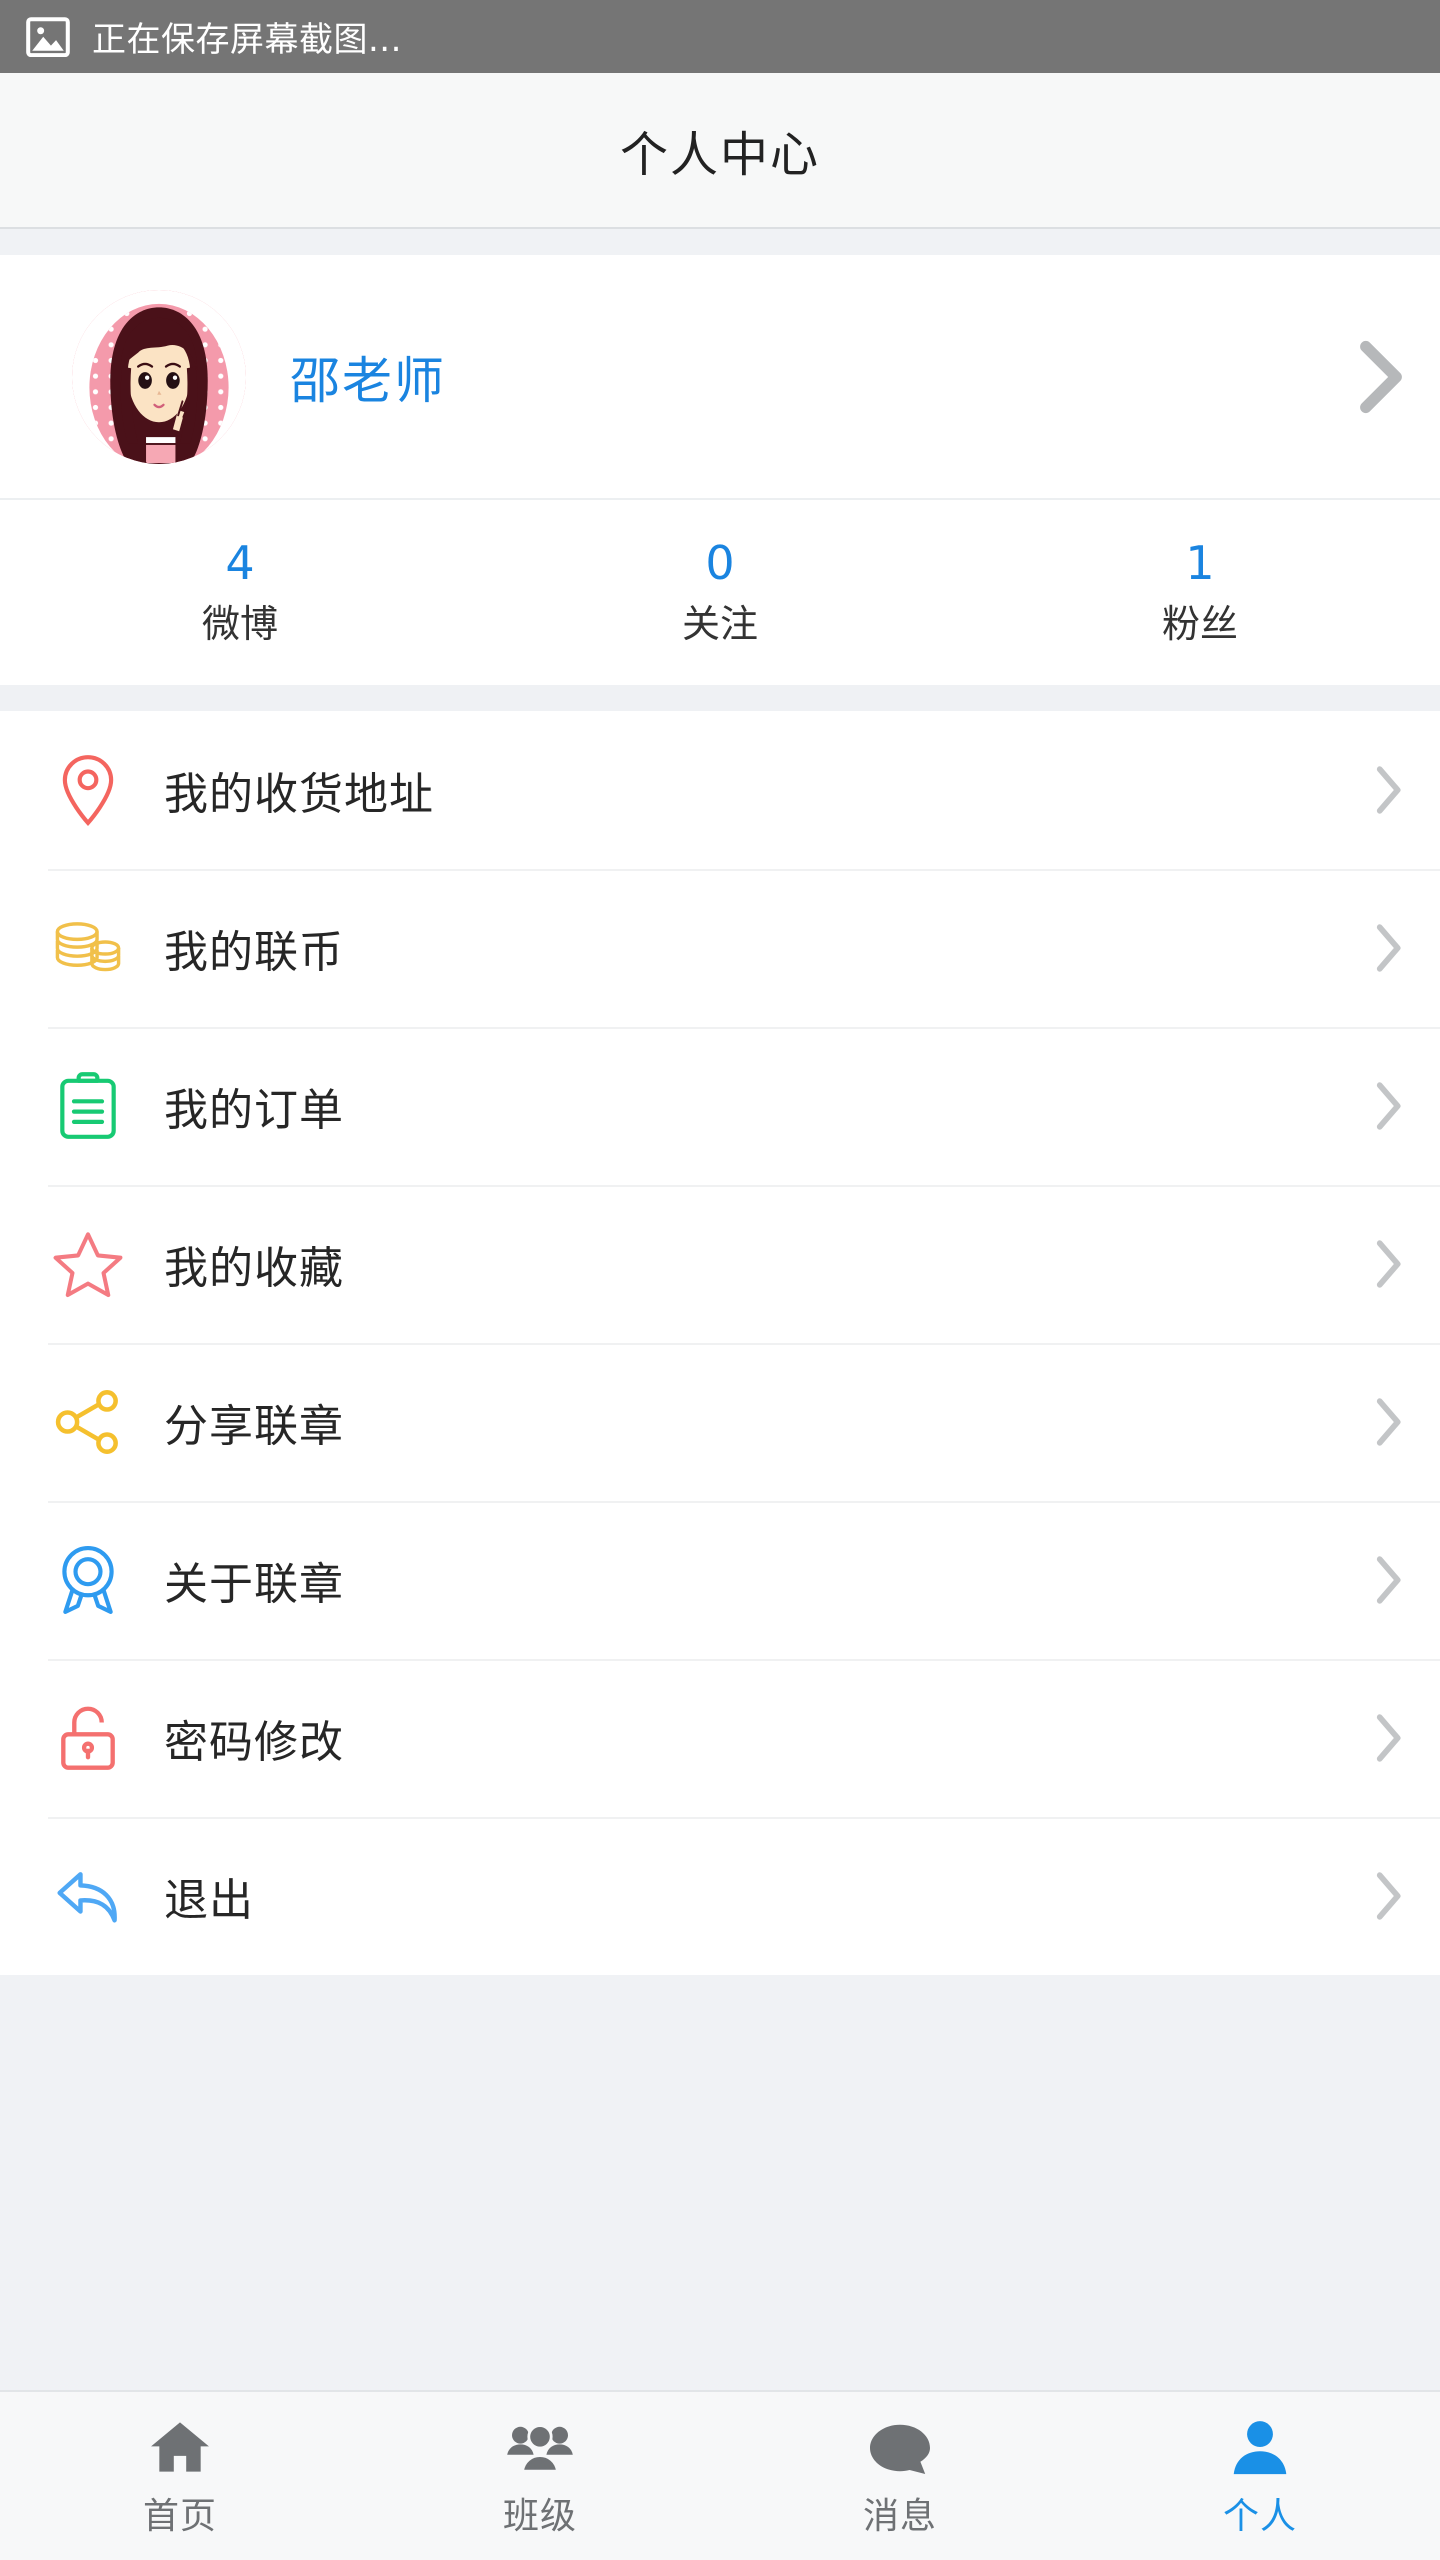 This screenshot has width=1440, height=2560. I want to click on stats-spacer, so click(720, 698).